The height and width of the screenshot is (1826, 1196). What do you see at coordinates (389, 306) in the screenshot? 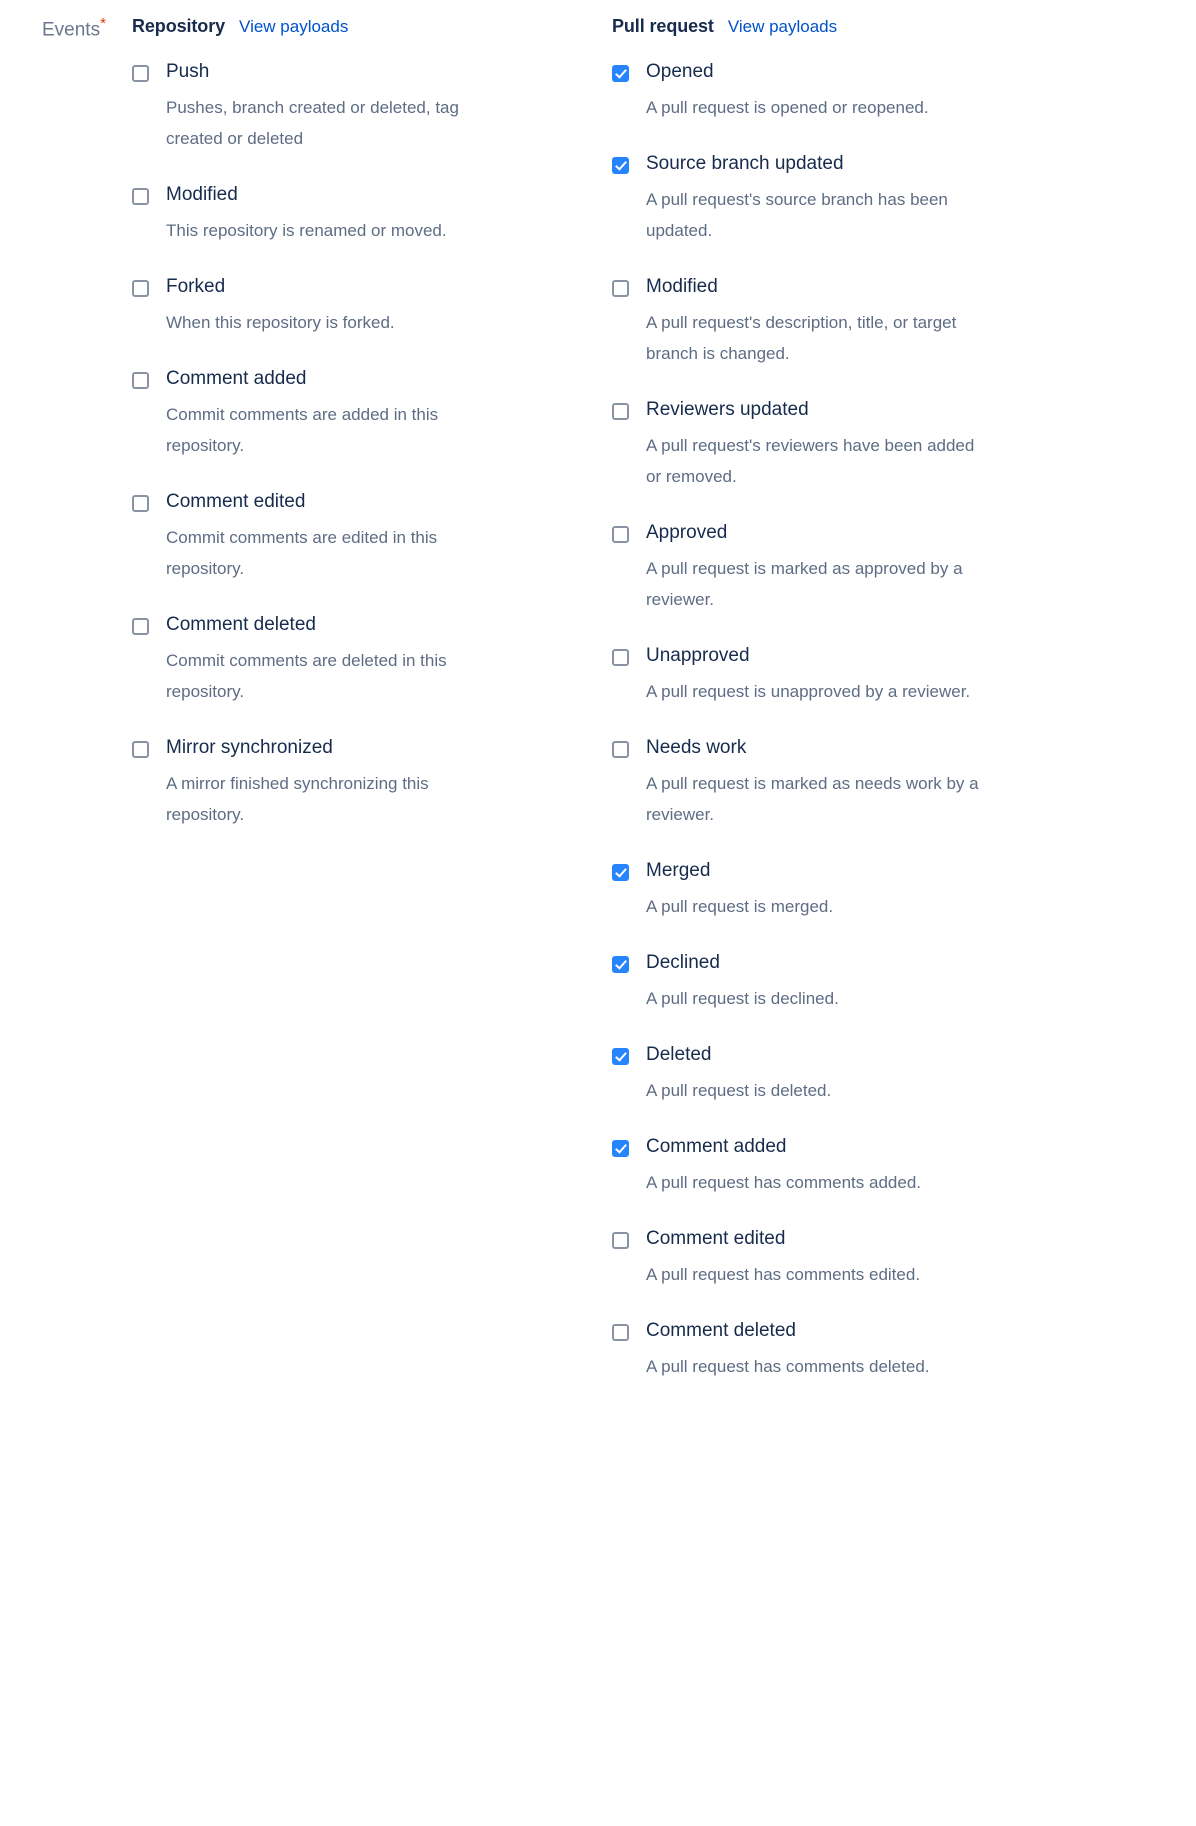
I see `event-text-group: Forked When this repository is forked.` at bounding box center [389, 306].